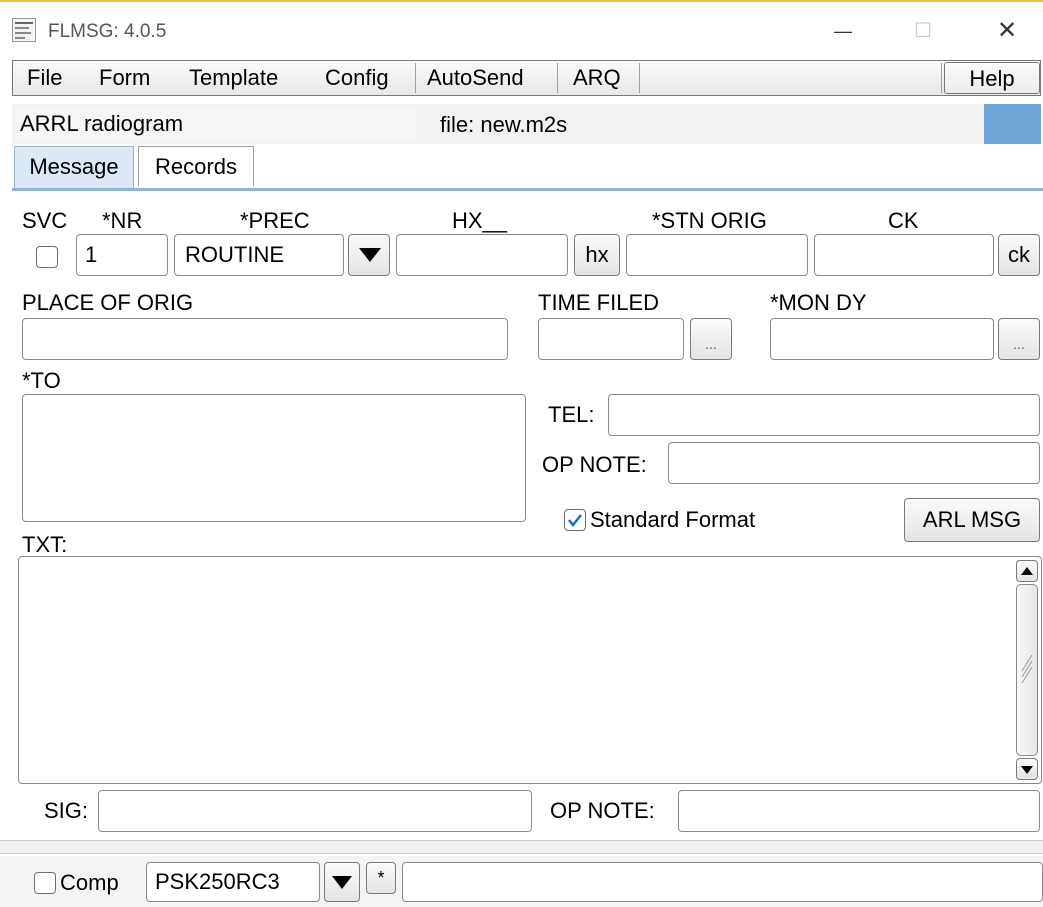 The width and height of the screenshot is (1043, 907). Describe the element at coordinates (480, 220) in the screenshot. I see `label-hx: HX__` at that location.